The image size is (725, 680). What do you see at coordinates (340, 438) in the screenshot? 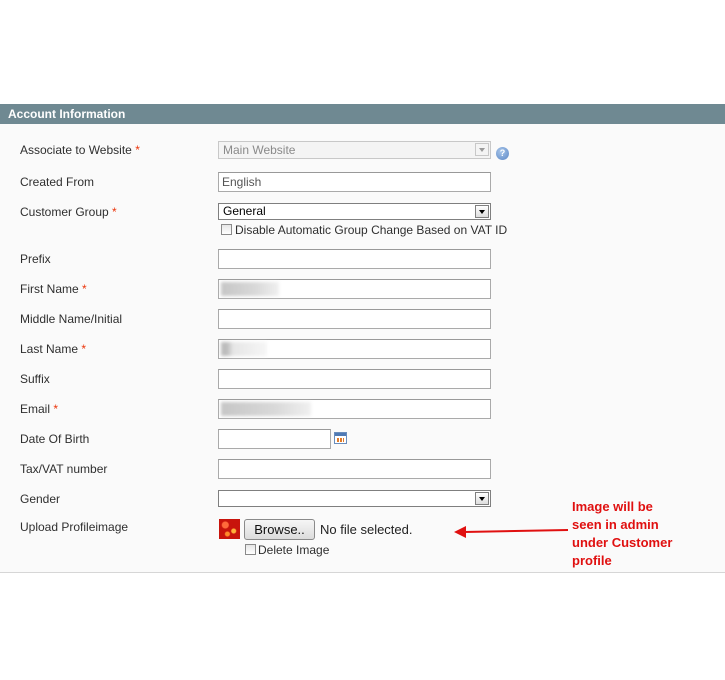
I see `calendar-icon` at bounding box center [340, 438].